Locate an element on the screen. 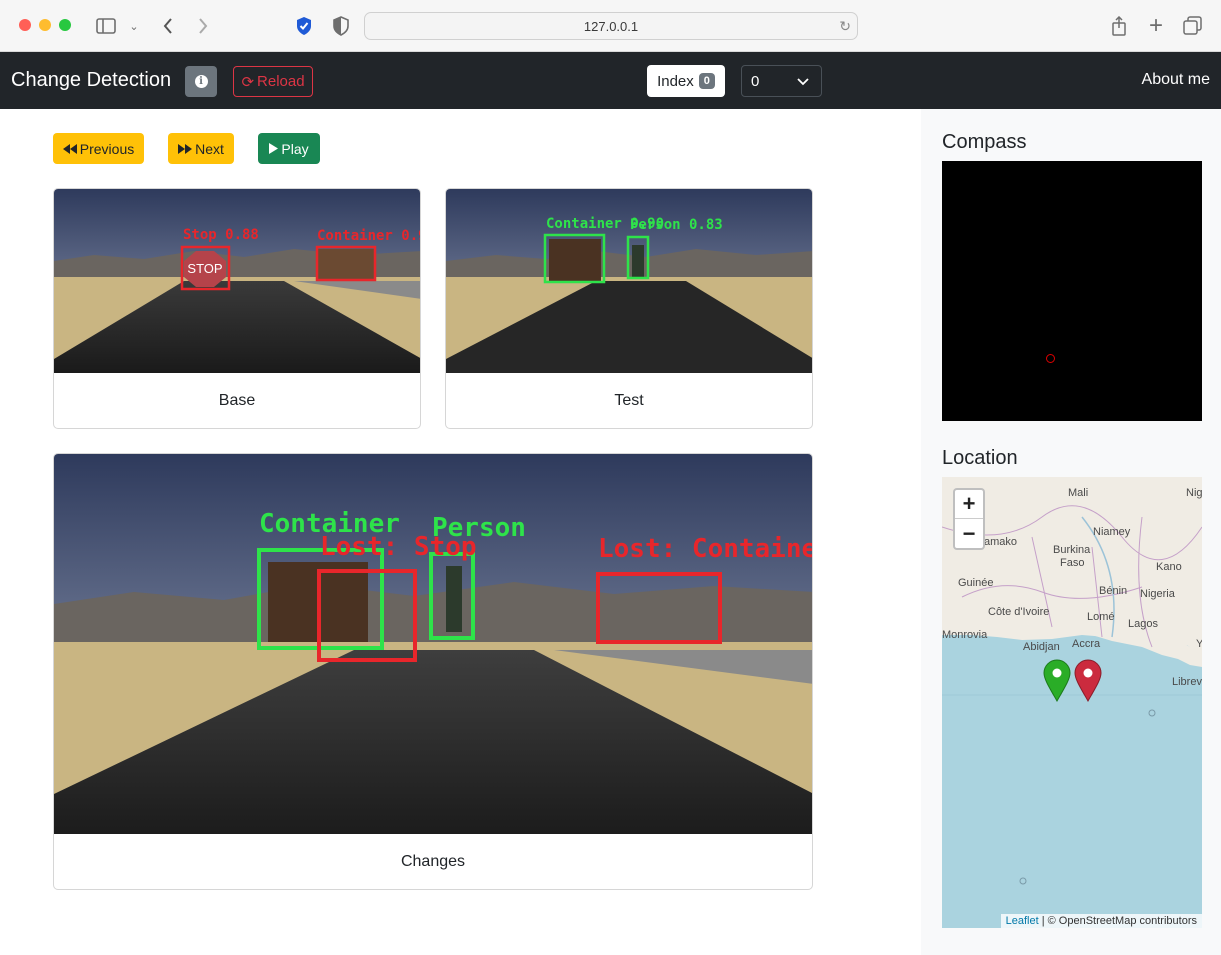 The image size is (1221, 955). about-me-link: About me is located at coordinates (1176, 80).